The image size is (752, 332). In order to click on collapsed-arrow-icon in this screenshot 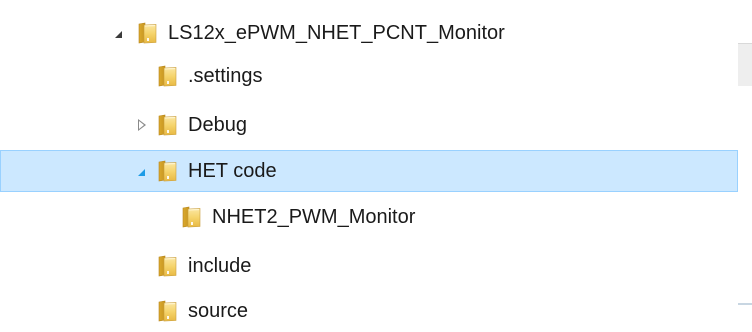, I will do `click(142, 125)`.